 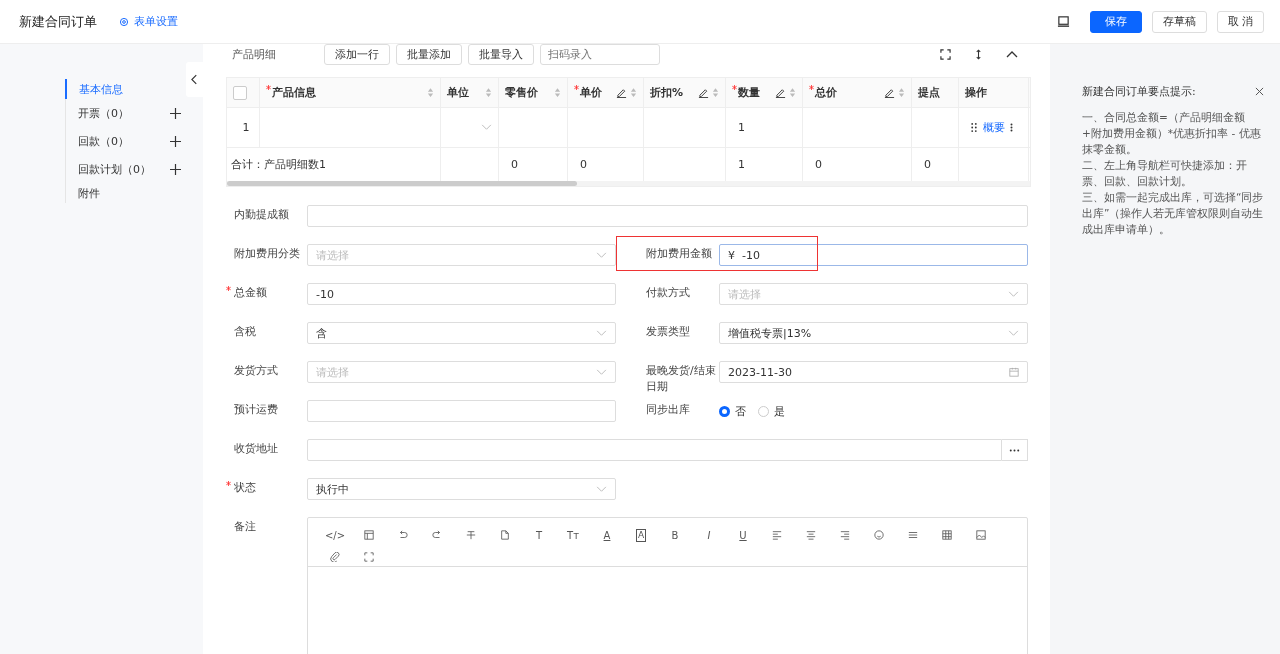 What do you see at coordinates (913, 535) in the screenshot?
I see `horizontal-rule-icon` at bounding box center [913, 535].